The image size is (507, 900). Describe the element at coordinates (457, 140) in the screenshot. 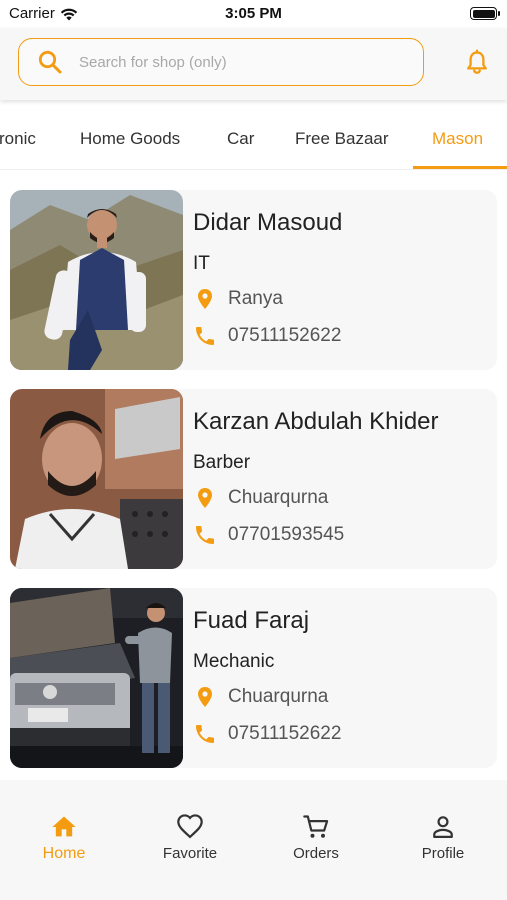

I see `tab-mason: Mason` at that location.